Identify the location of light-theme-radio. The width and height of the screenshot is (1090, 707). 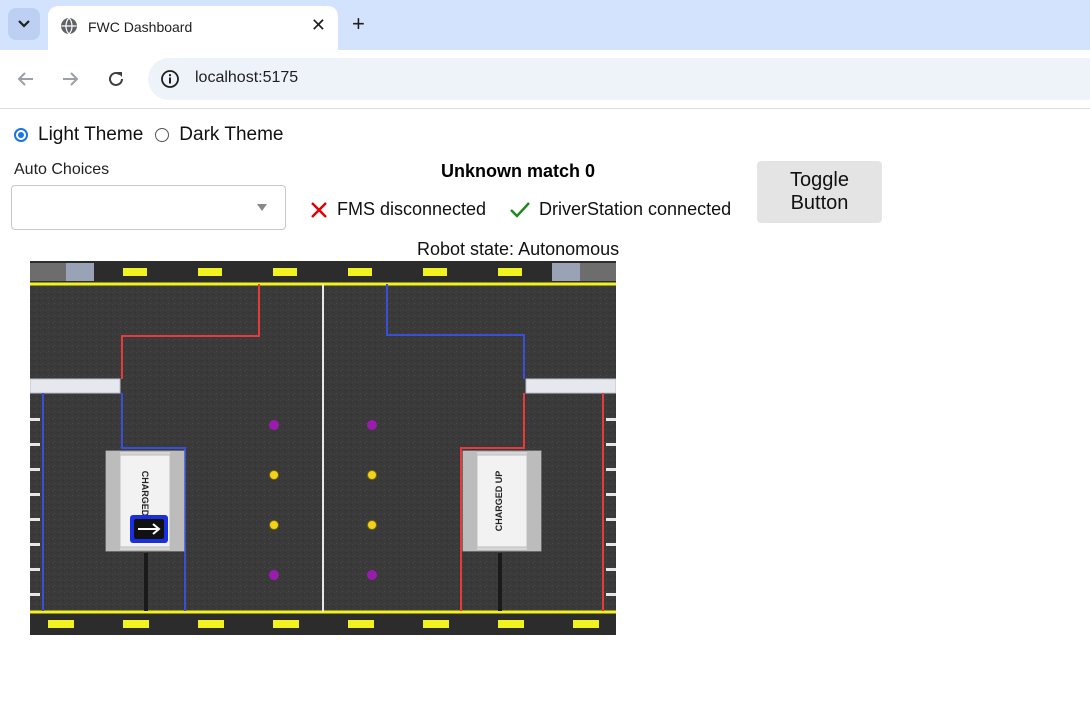
(21, 135).